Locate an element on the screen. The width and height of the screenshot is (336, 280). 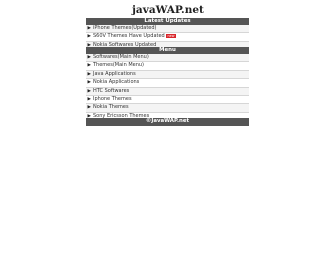
list-item-link: iPhone Themes(Updated) is located at coordinates (125, 28).